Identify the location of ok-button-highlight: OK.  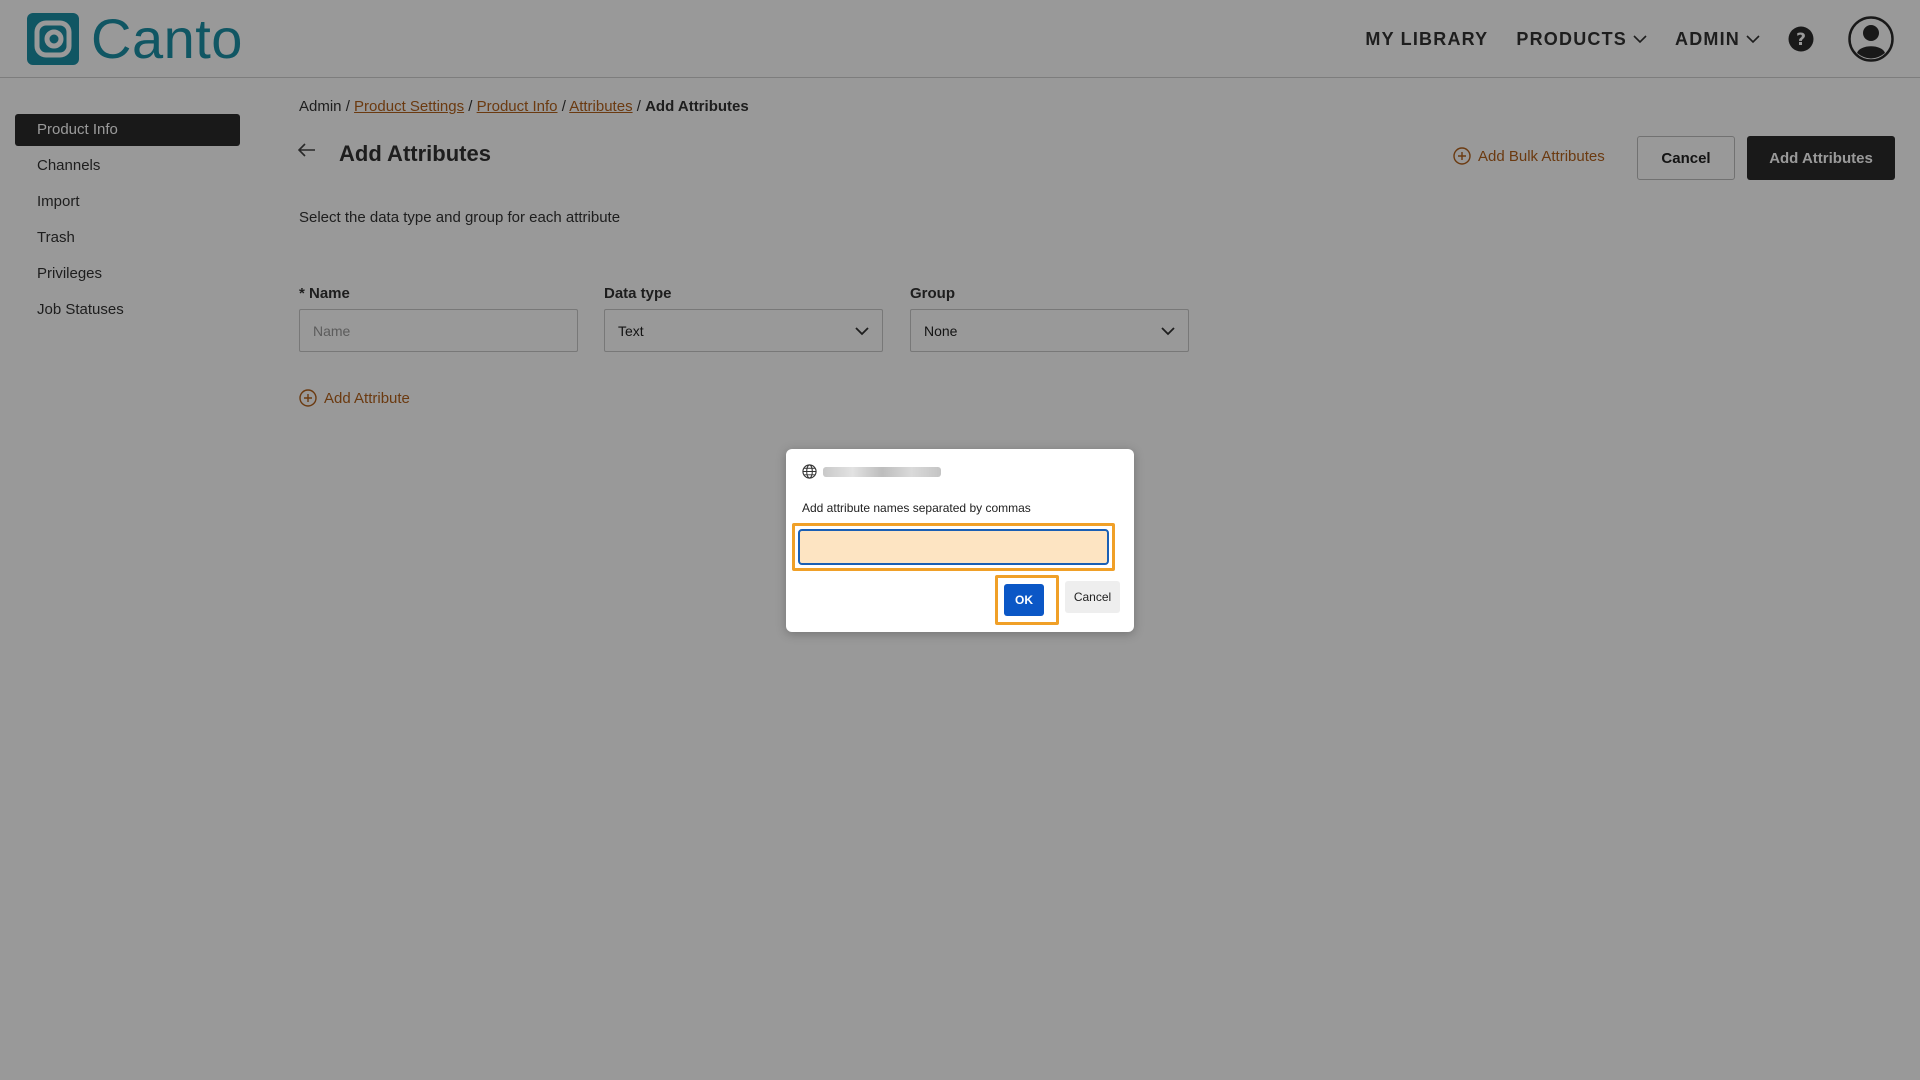
(1027, 600).